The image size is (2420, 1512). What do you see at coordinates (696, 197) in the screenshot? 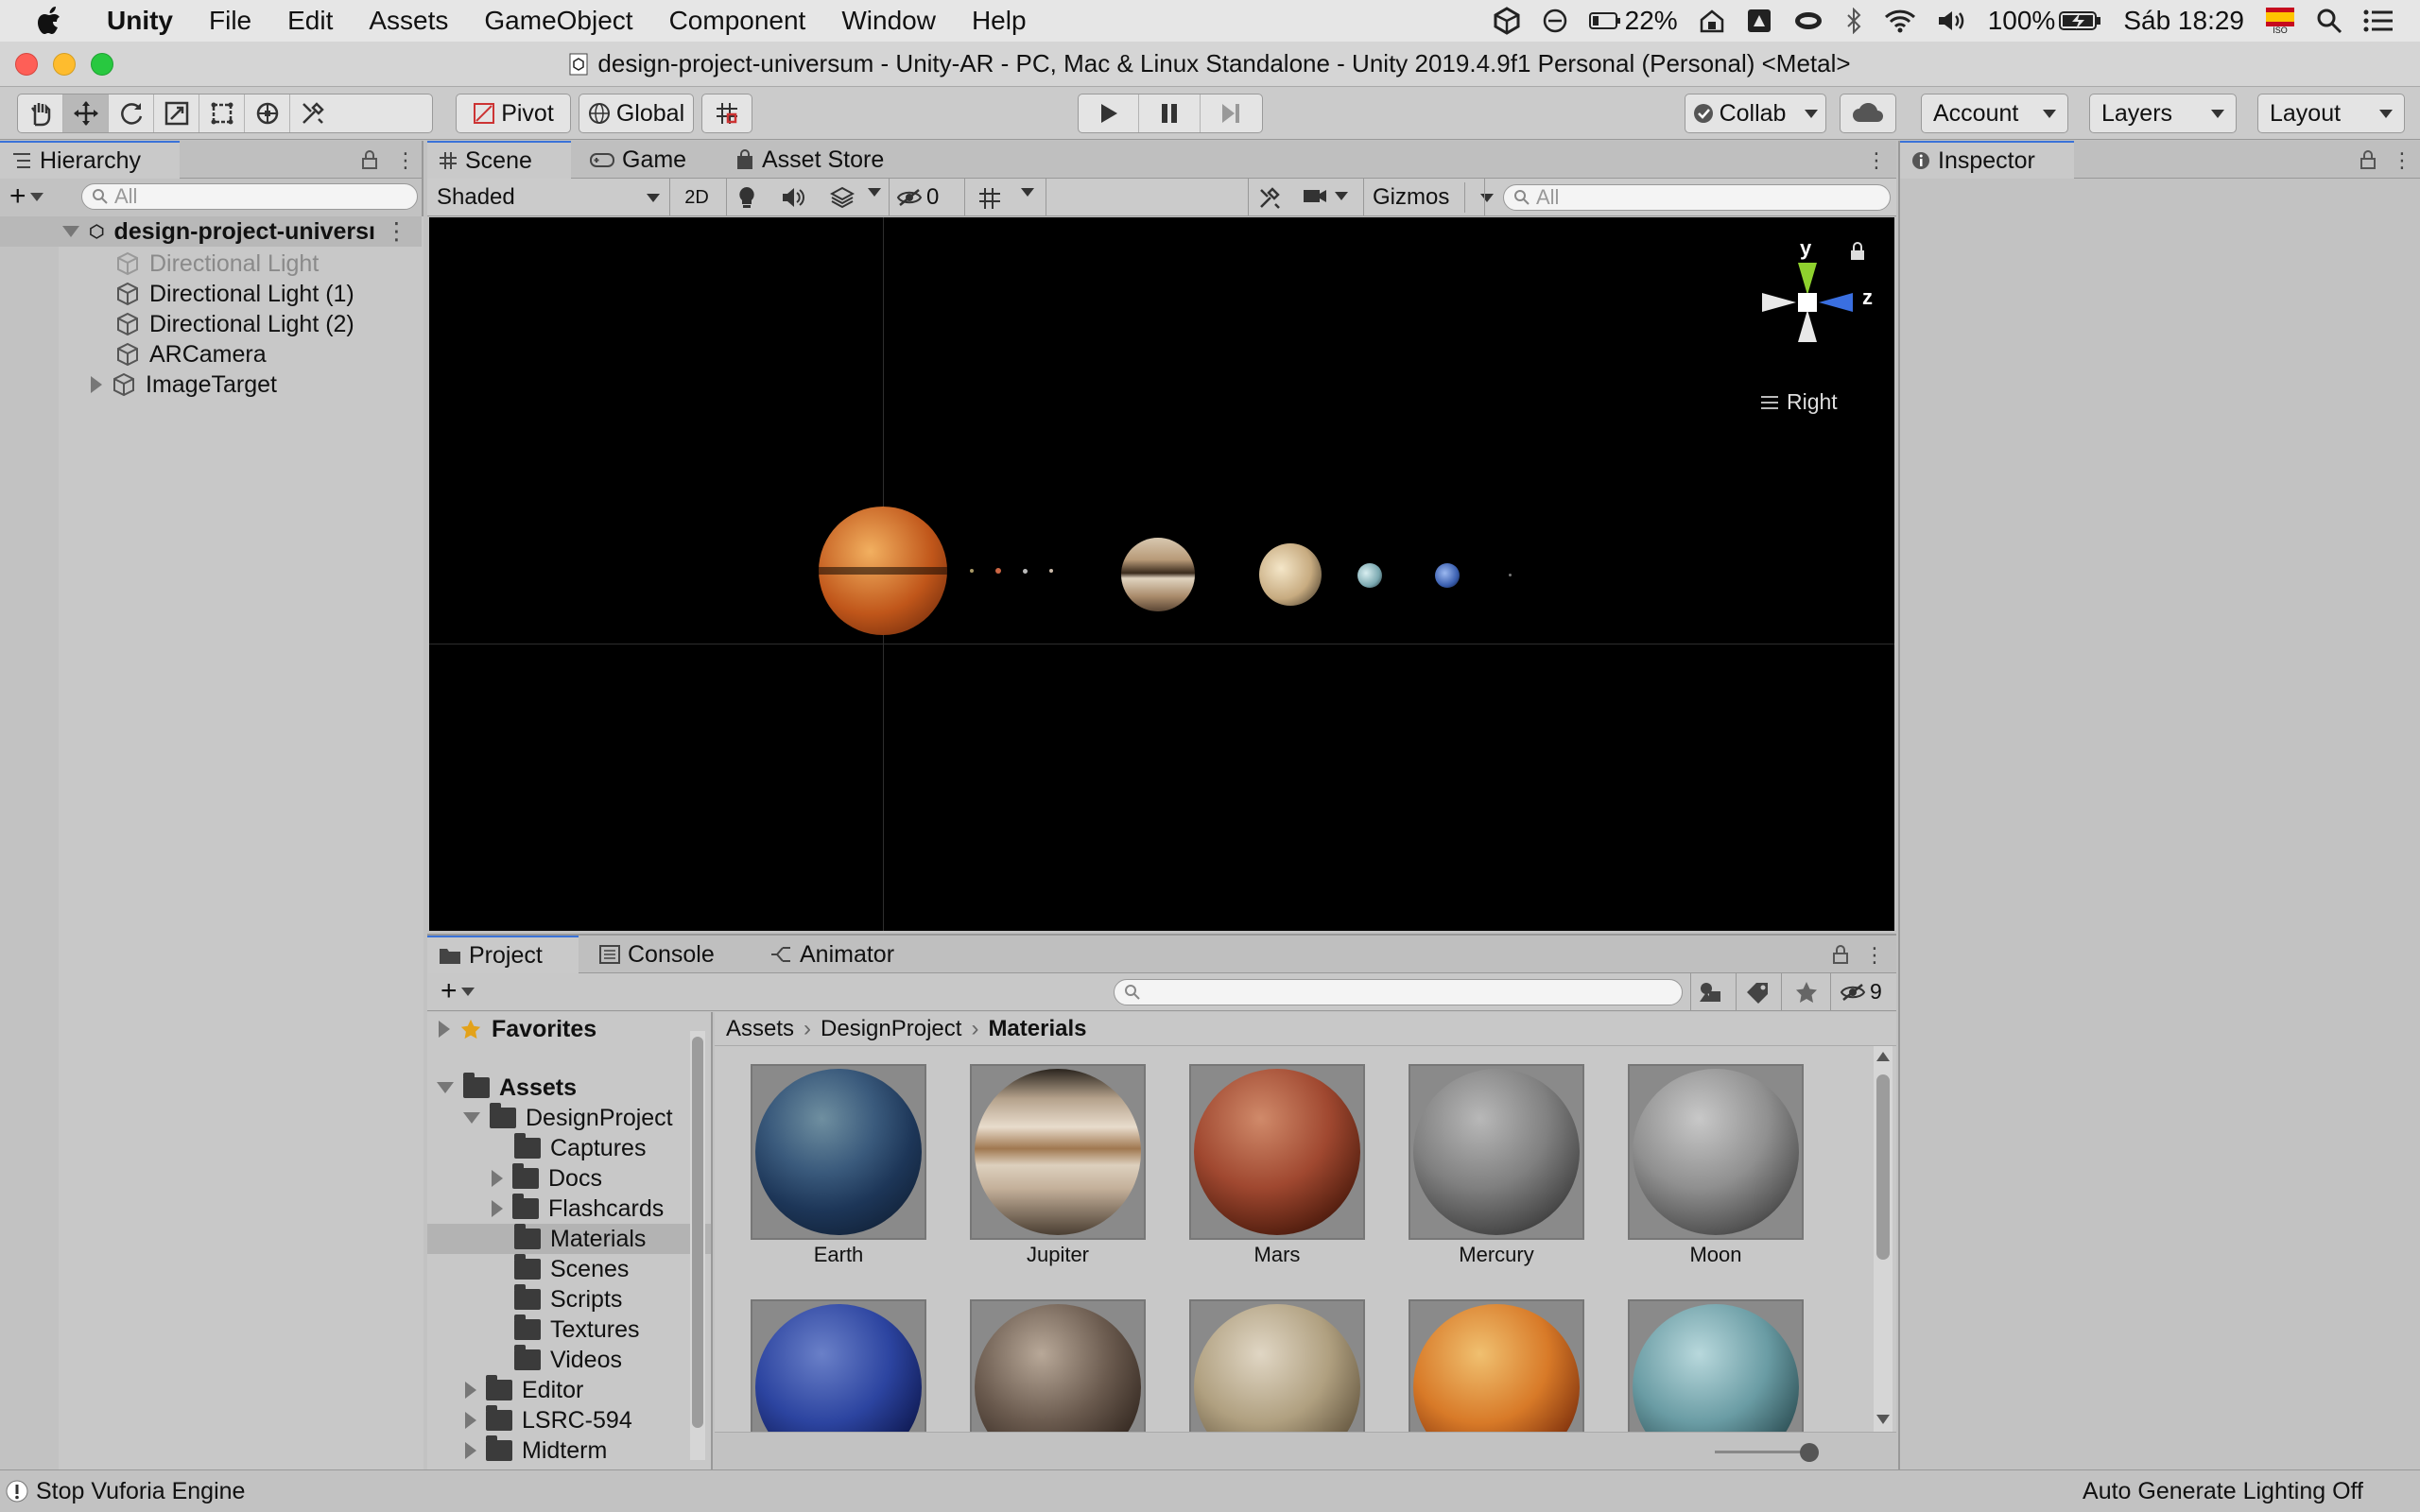
I see `2d-toggle-button: 2D` at bounding box center [696, 197].